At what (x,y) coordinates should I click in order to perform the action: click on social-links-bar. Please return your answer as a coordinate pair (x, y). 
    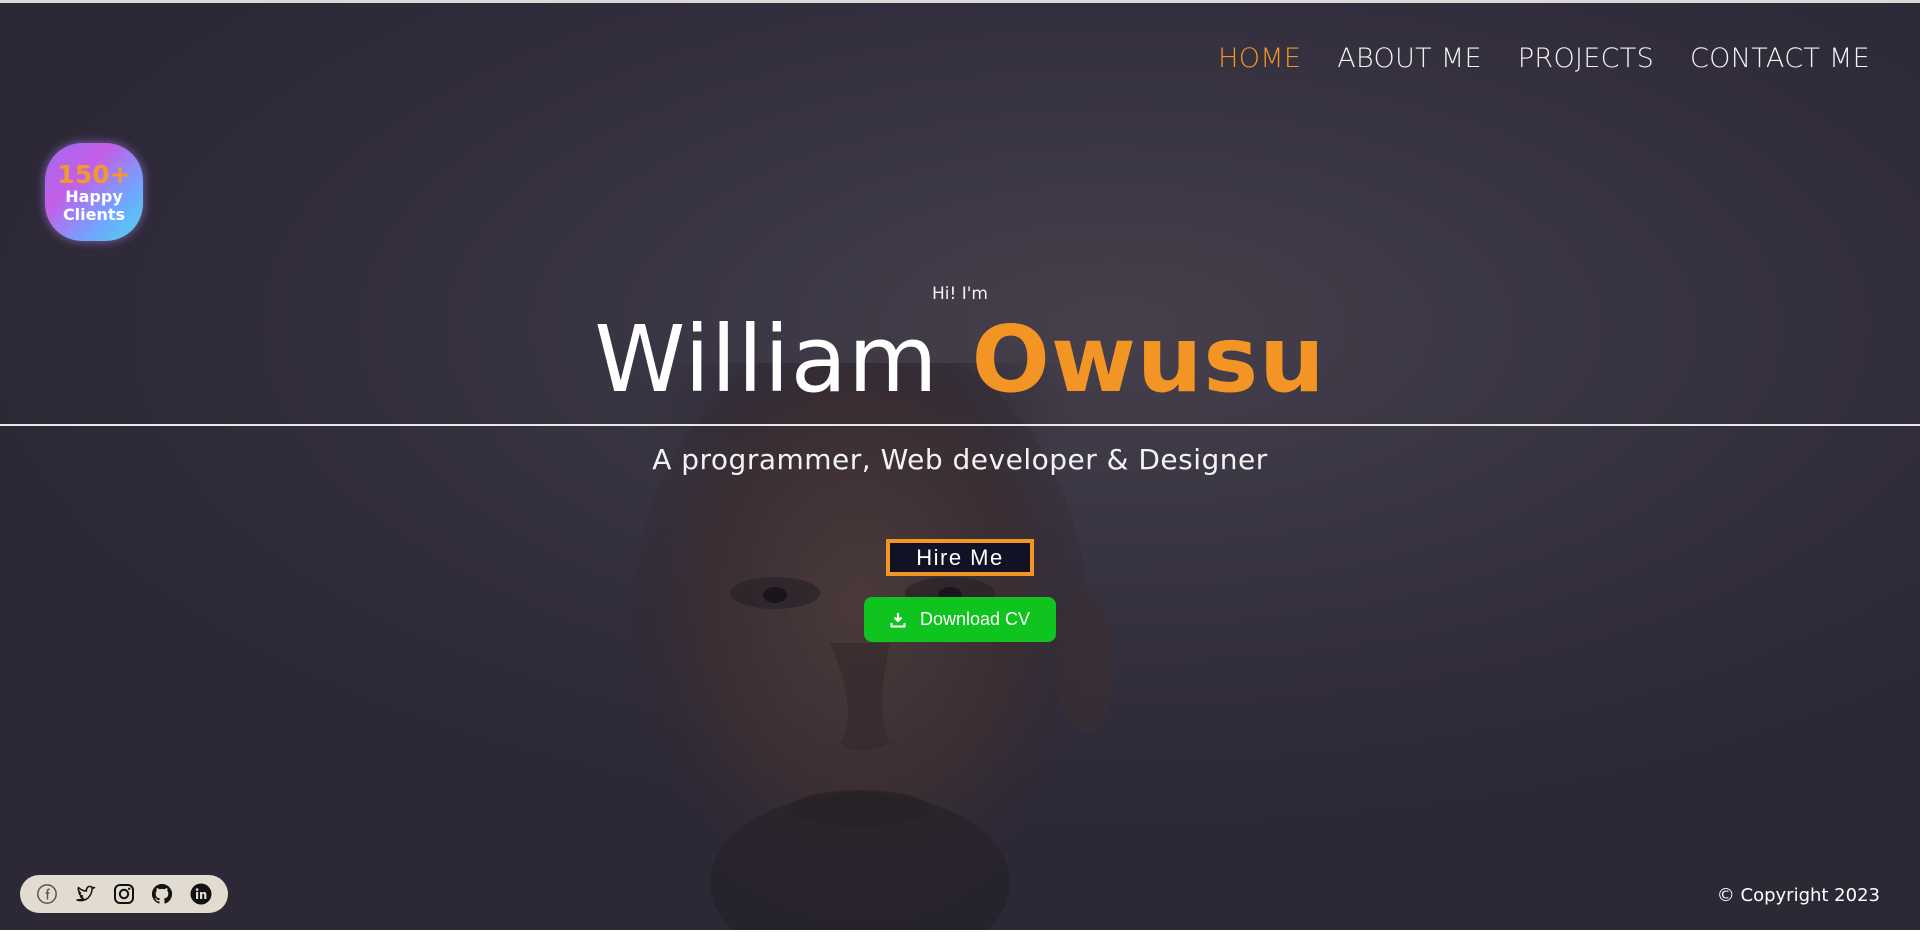
    Looking at the image, I should click on (124, 894).